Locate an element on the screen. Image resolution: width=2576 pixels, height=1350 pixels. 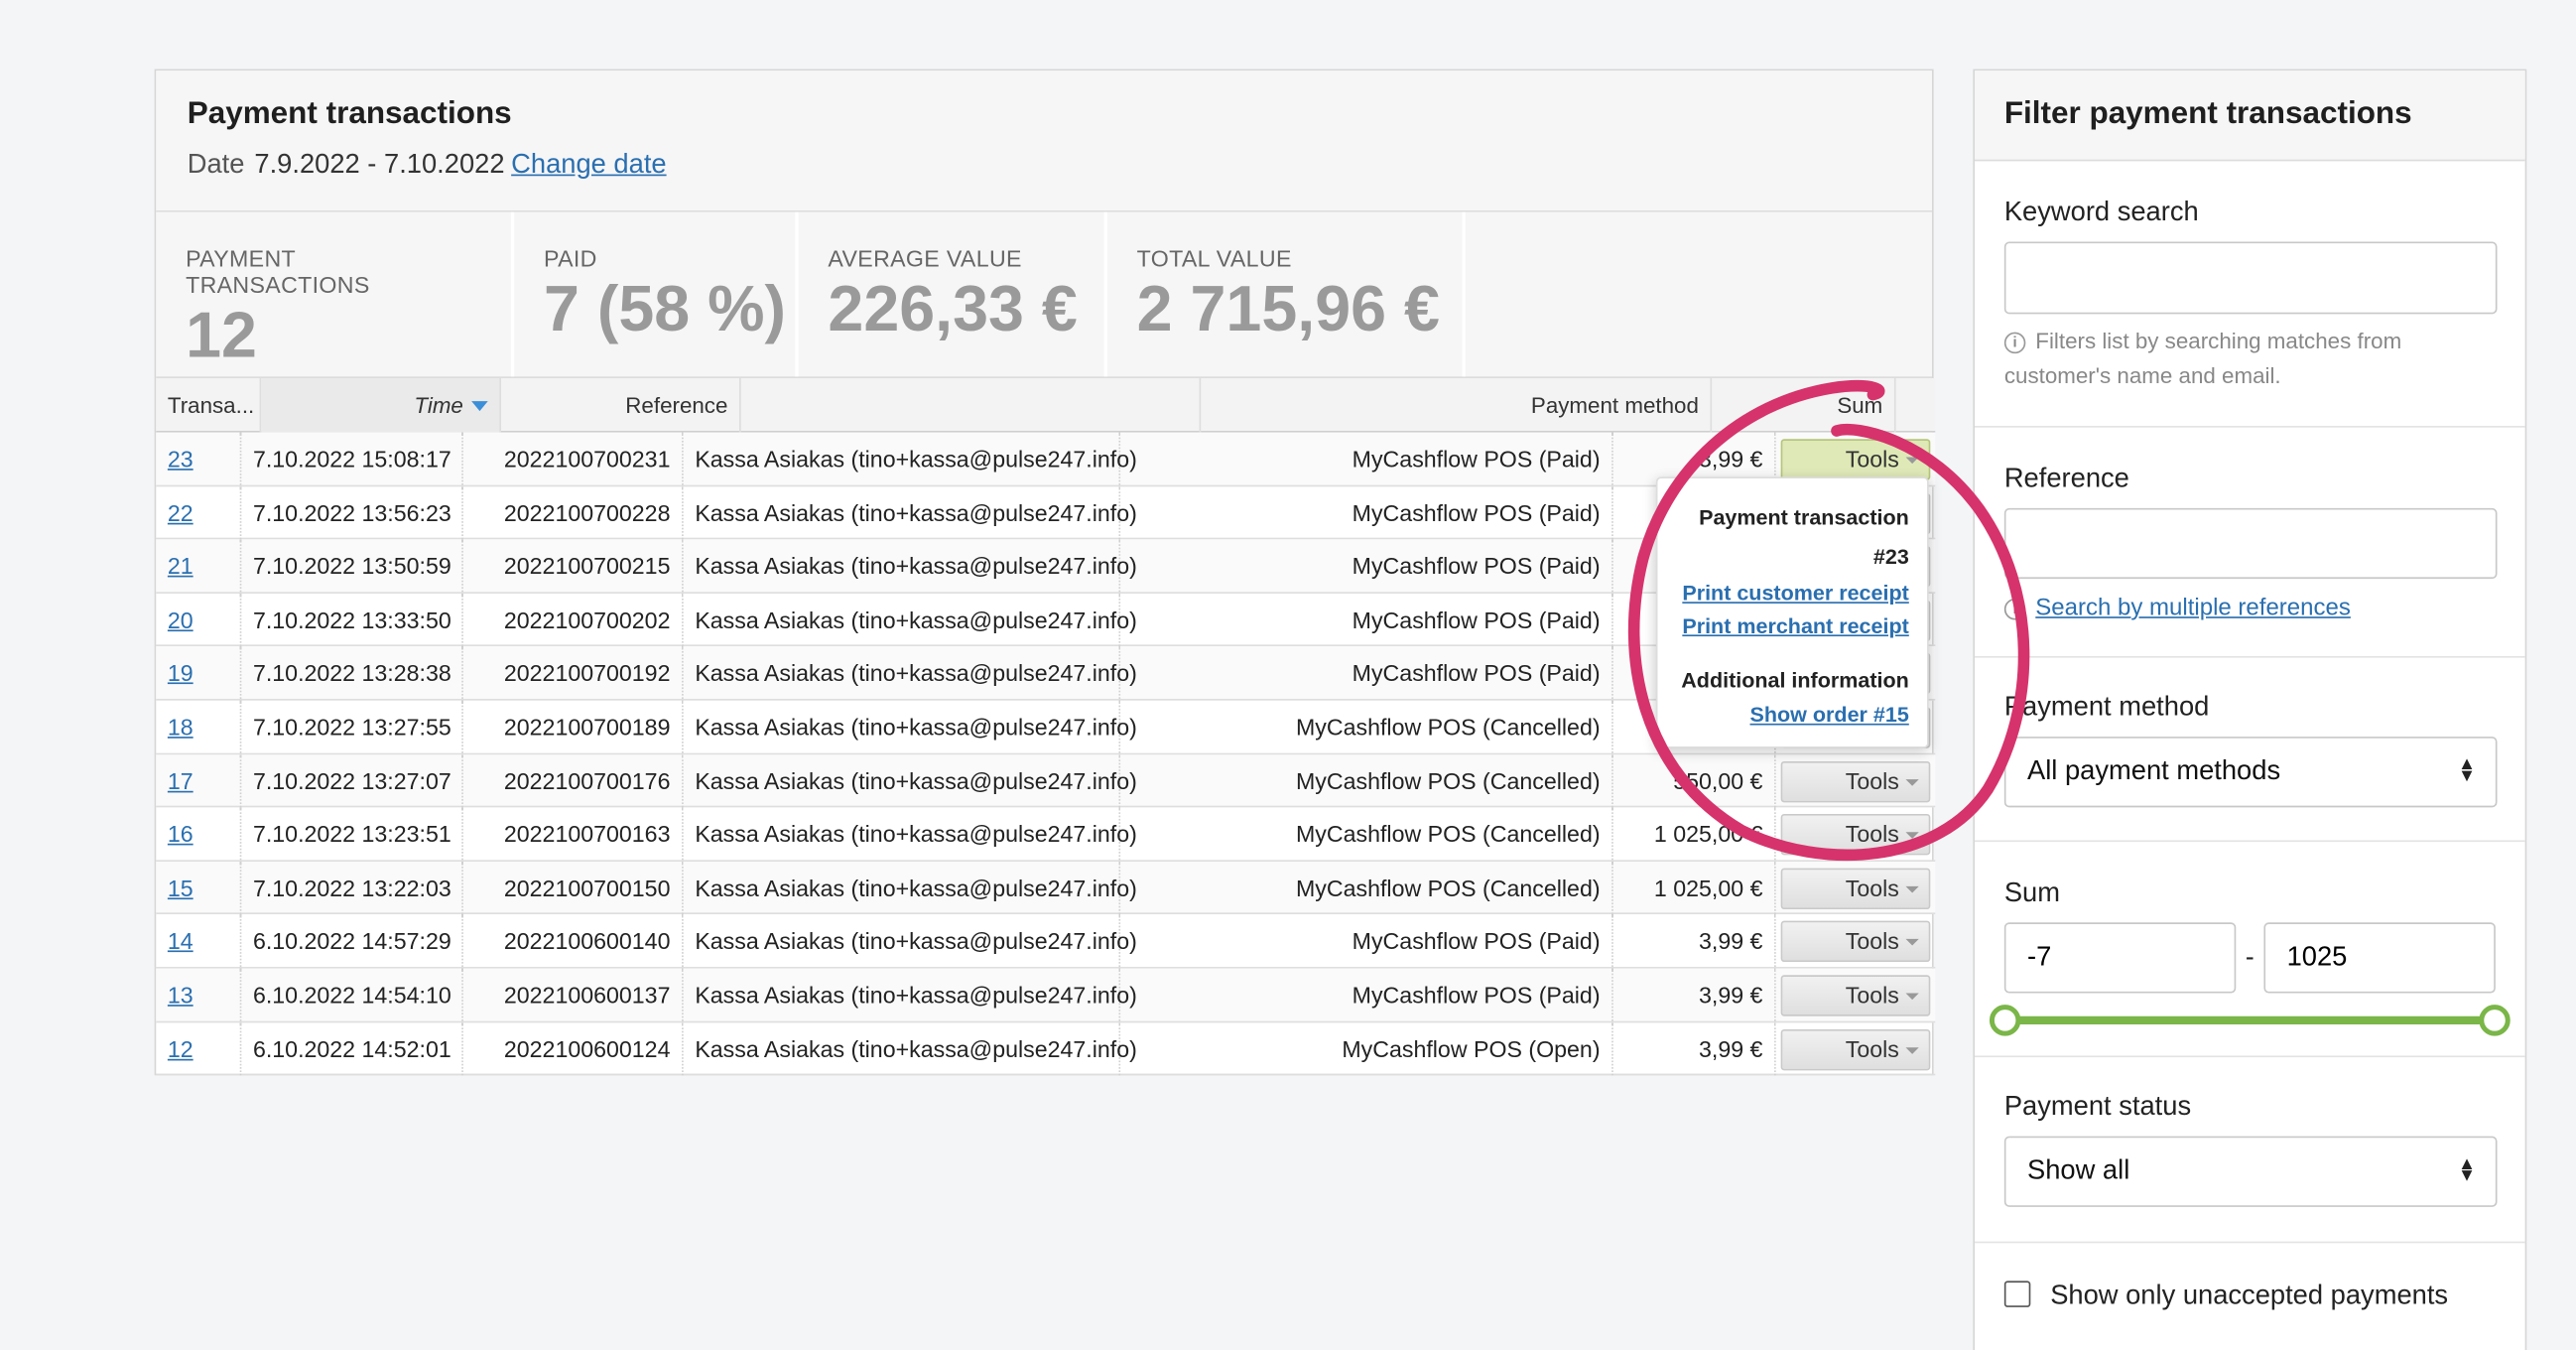
col-time: Time is located at coordinates (381, 405).